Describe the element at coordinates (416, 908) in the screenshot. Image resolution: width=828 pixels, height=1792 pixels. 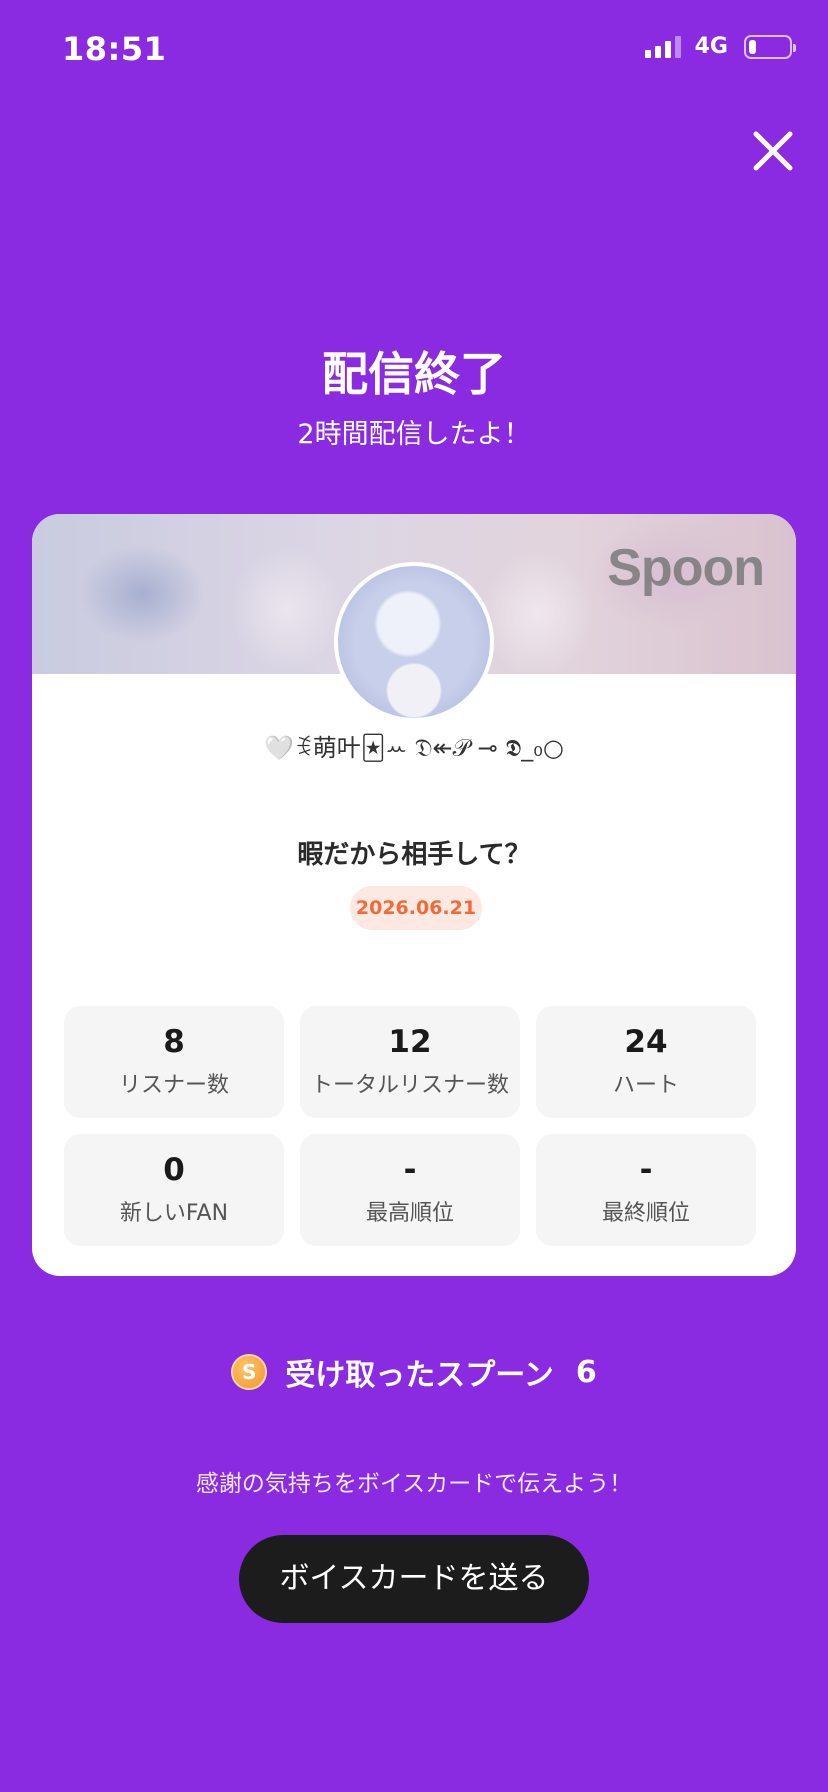
I see `date-badge: 2026.06.21` at that location.